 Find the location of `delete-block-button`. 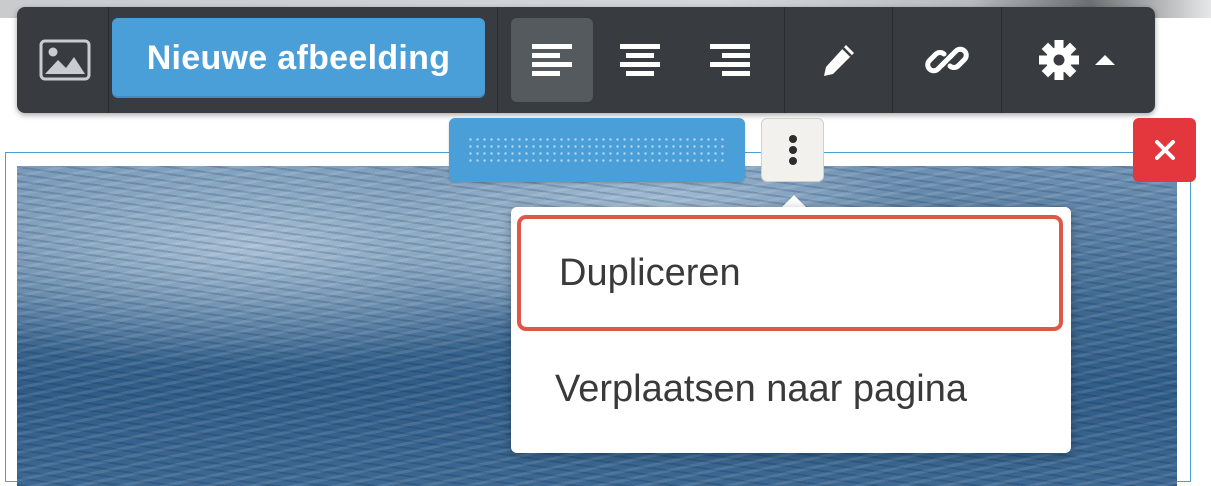

delete-block-button is located at coordinates (1164, 150).